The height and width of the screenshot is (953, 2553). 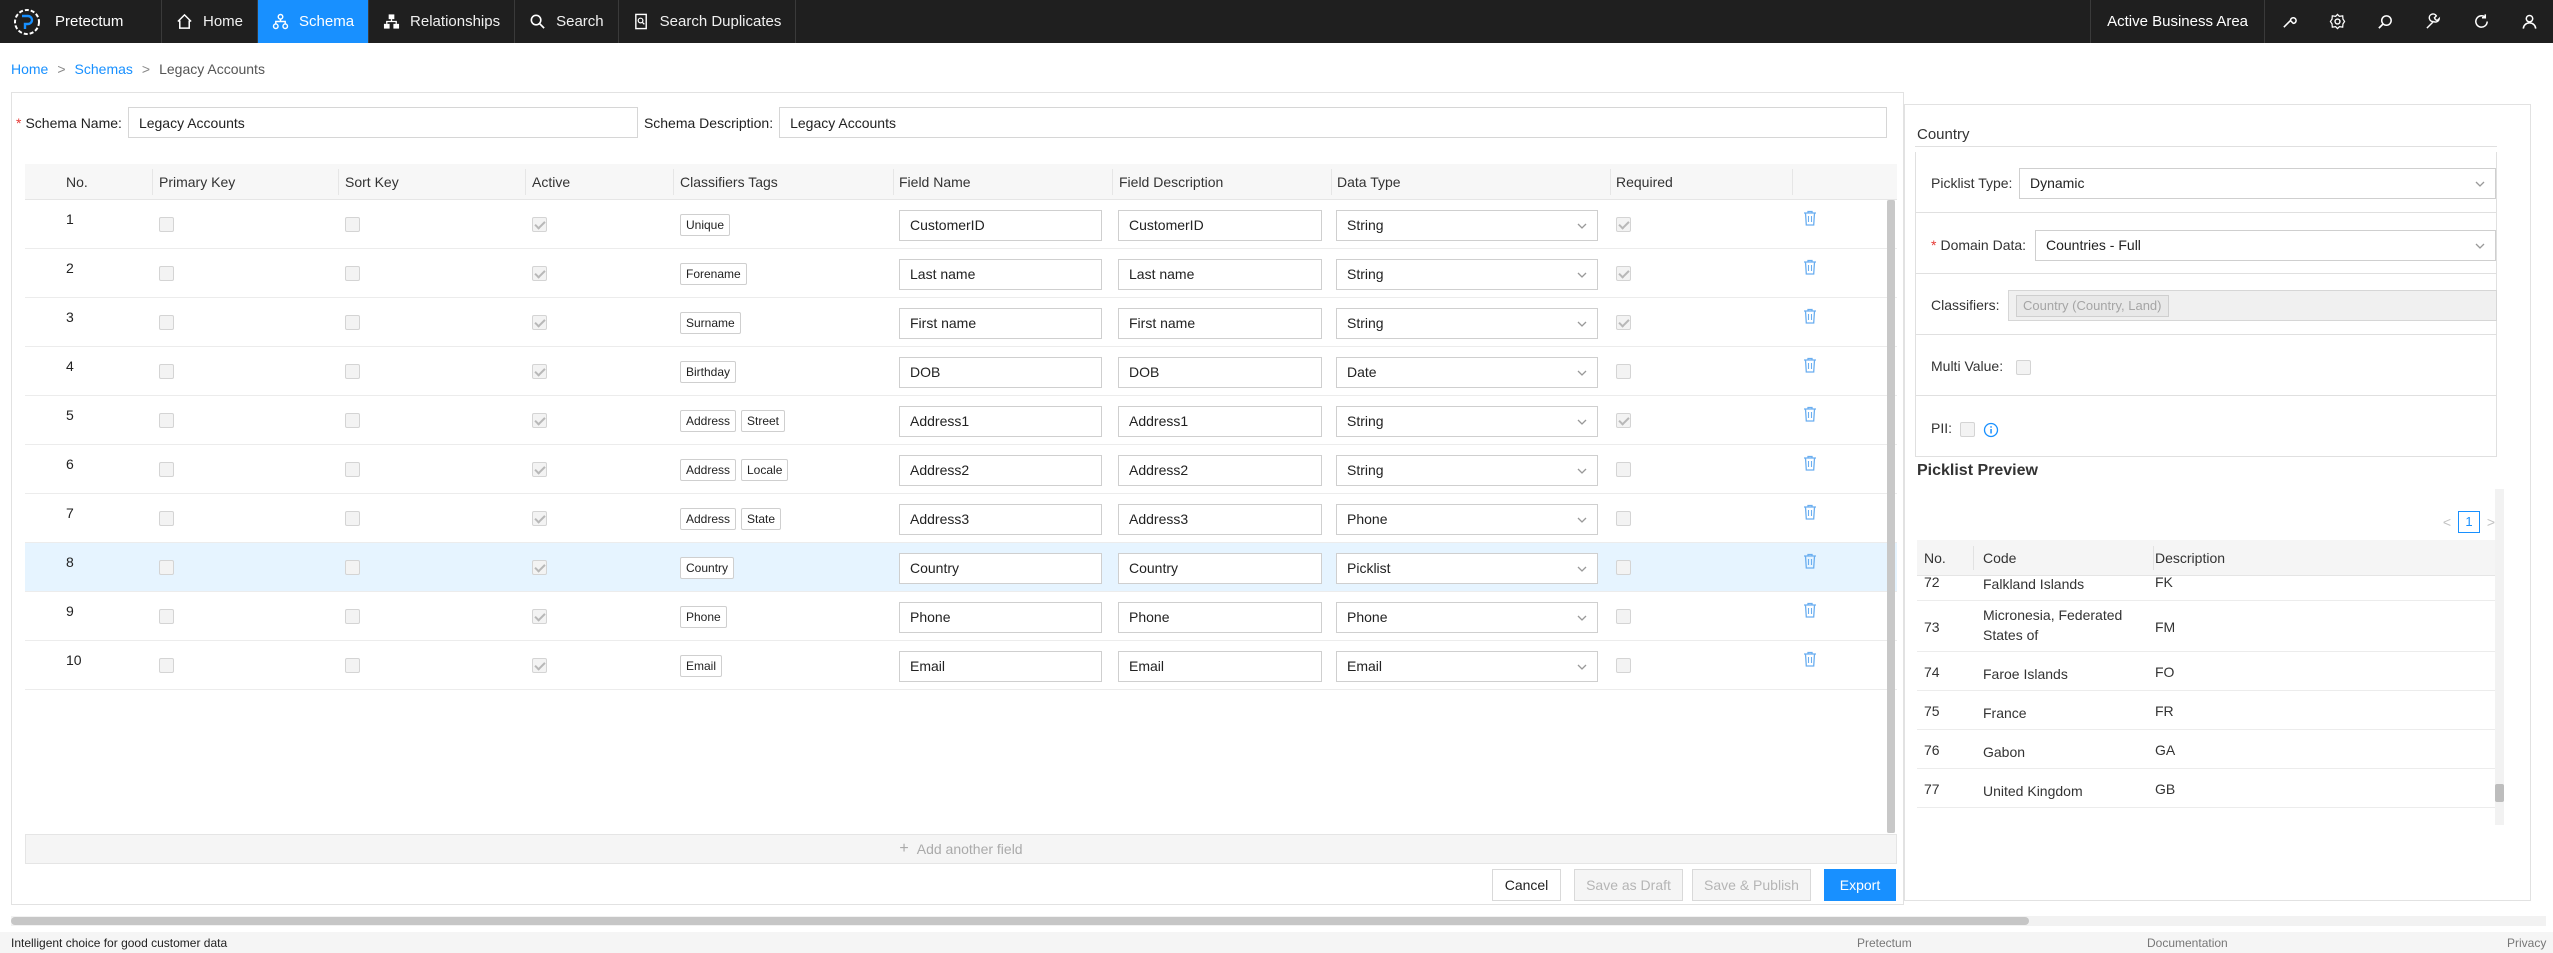 I want to click on schema-name-input: Legacy Accounts, so click(x=382, y=122).